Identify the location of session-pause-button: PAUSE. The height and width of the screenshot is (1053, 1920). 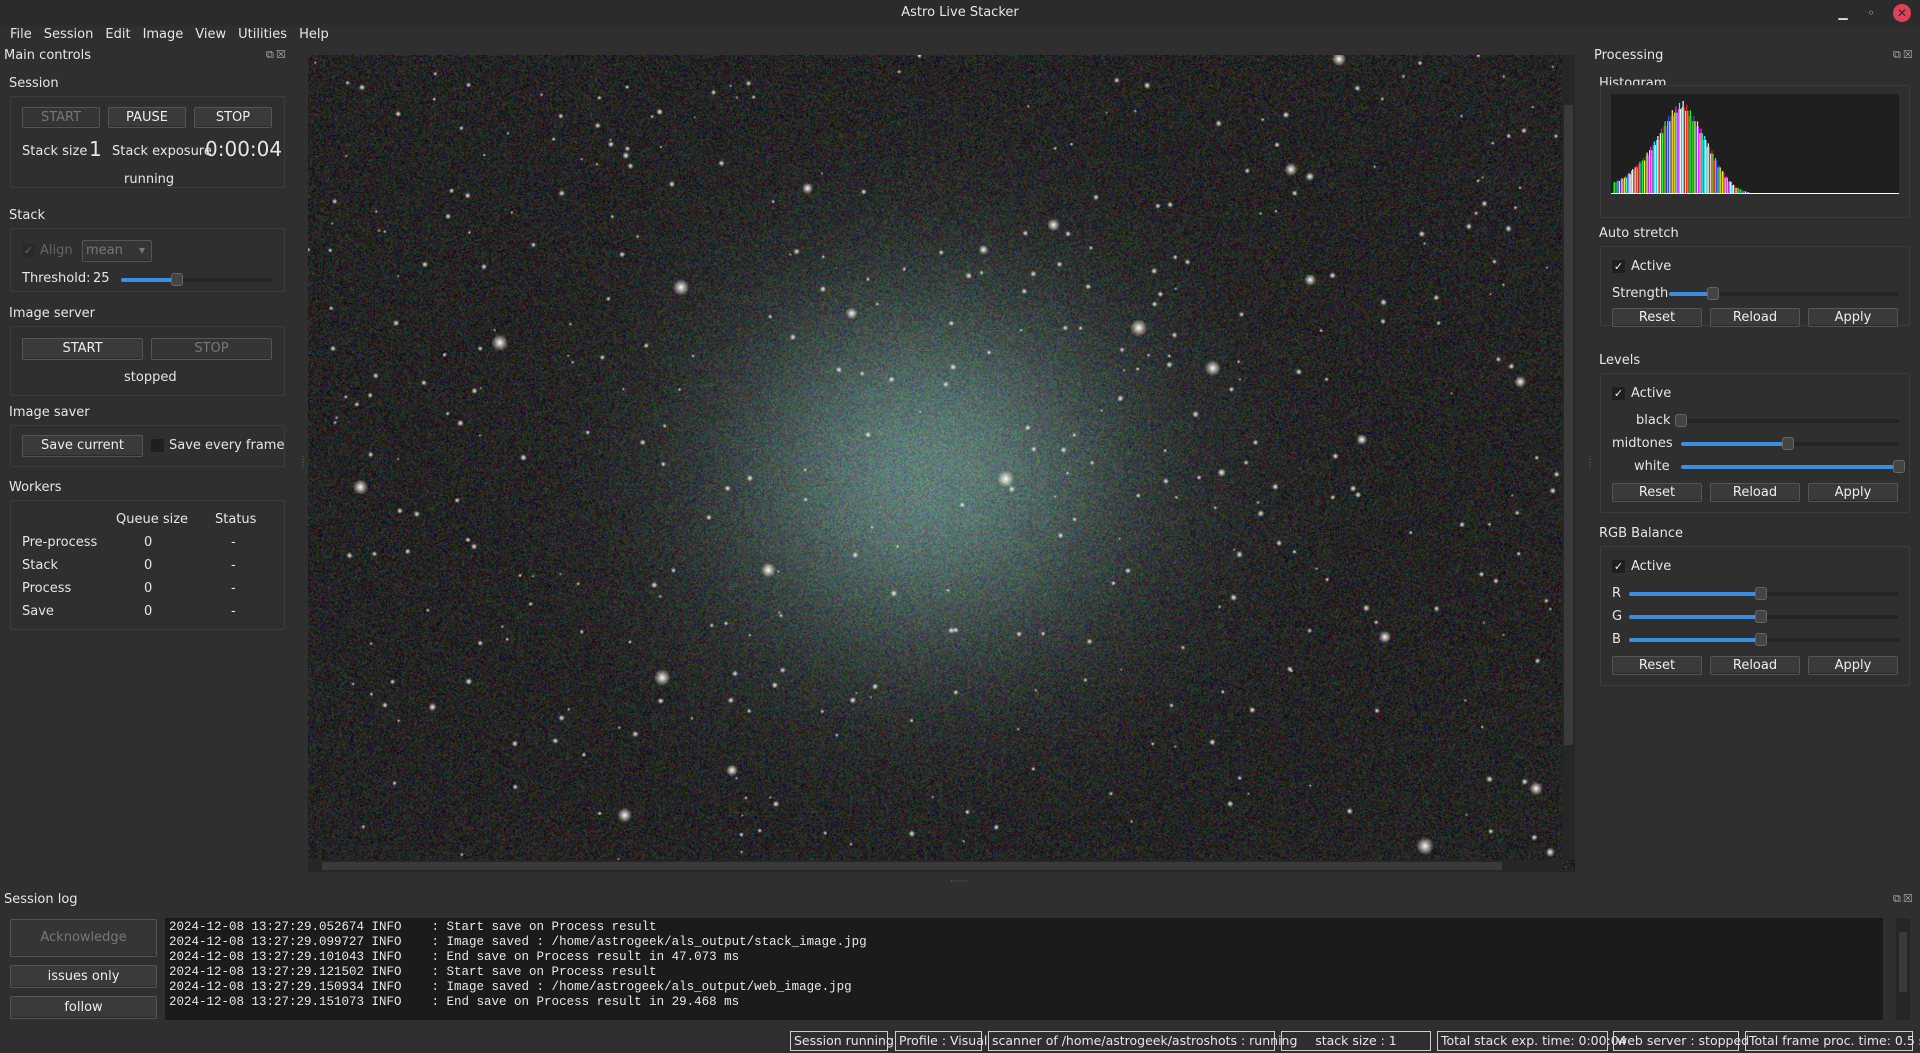
(147, 117).